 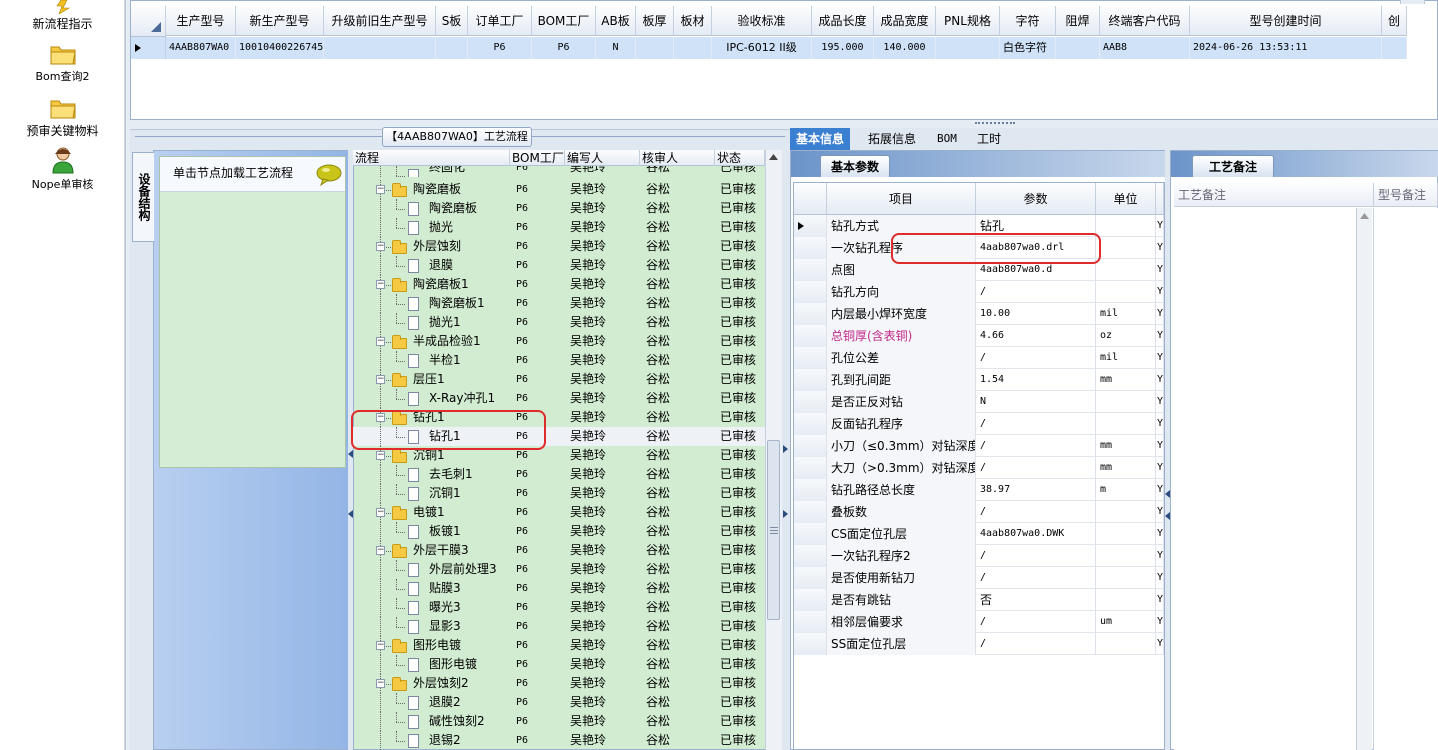 I want to click on equipment-tree-area, so click(x=252, y=312).